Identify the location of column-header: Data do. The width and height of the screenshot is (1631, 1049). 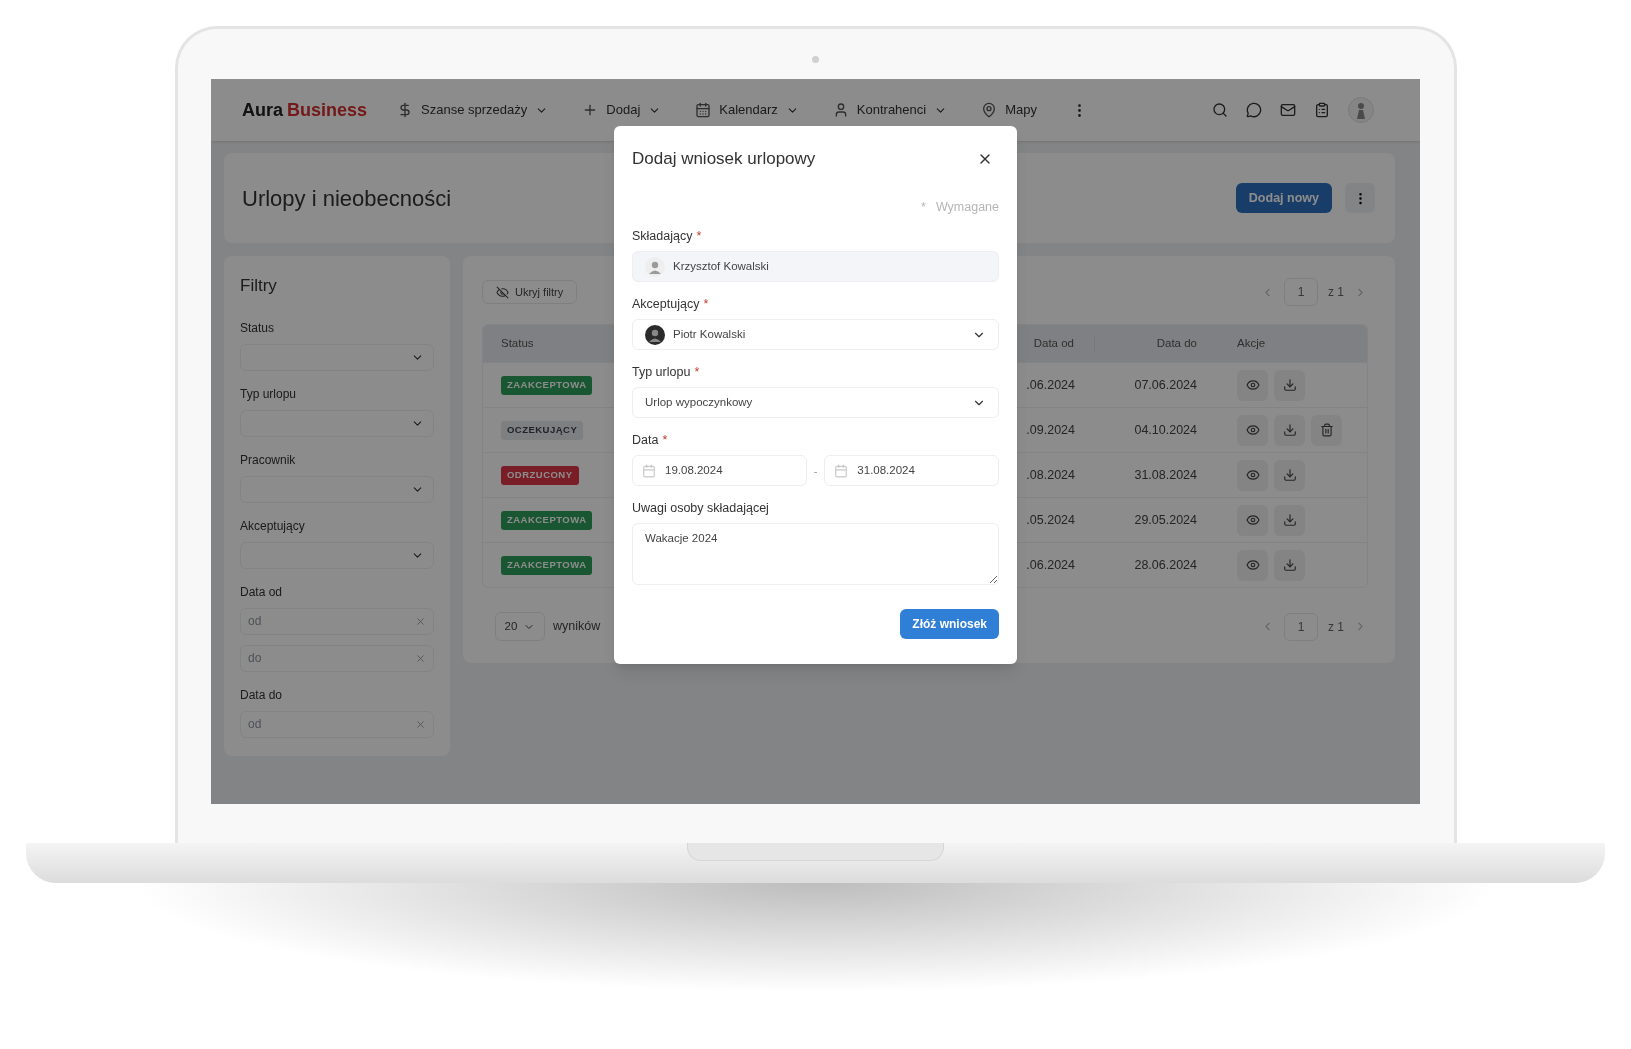
(1176, 343).